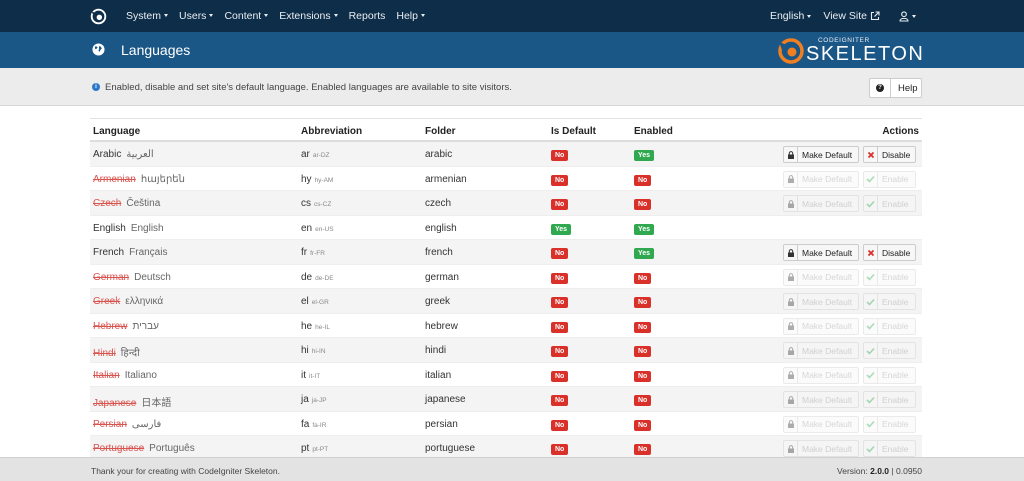 This screenshot has height=481, width=1024. Describe the element at coordinates (438, 375) in the screenshot. I see `folder-cell: italian` at that location.